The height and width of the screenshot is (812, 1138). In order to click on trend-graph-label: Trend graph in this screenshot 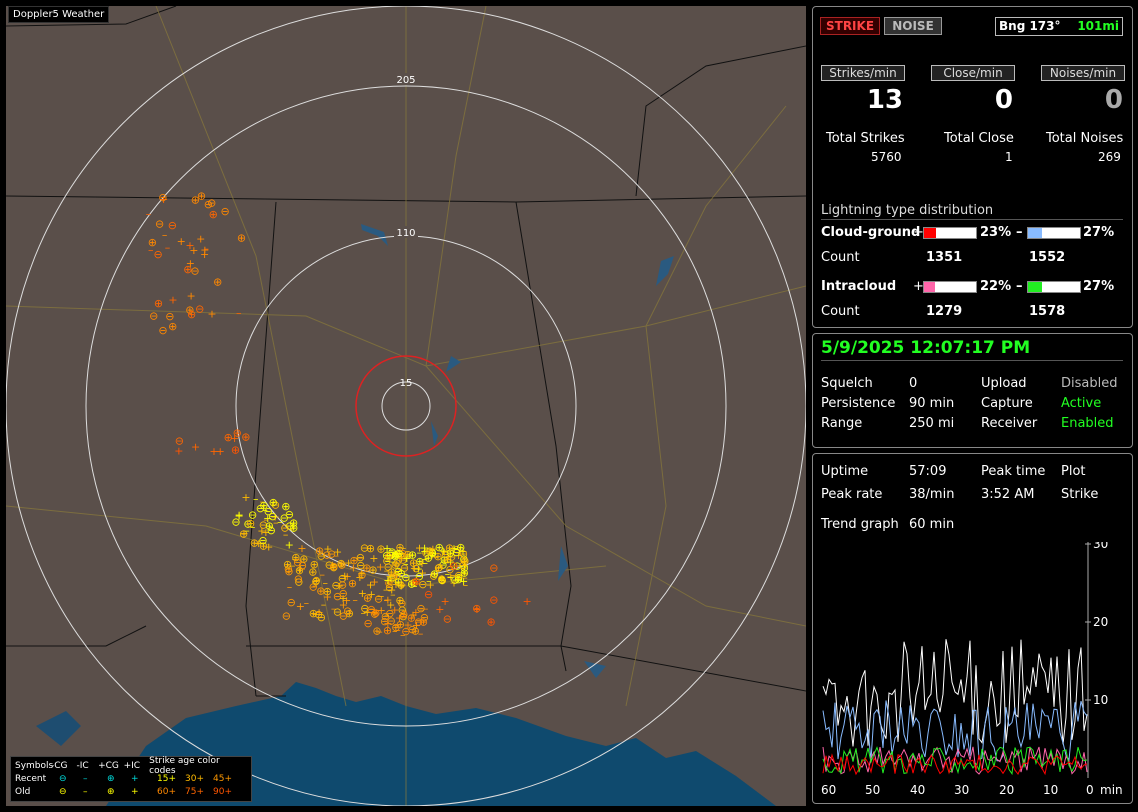, I will do `click(860, 524)`.